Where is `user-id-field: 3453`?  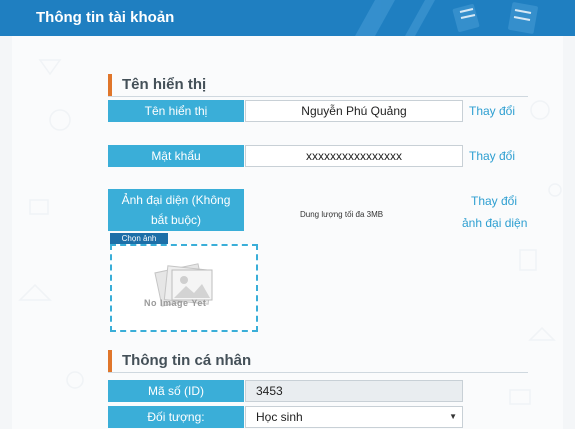
user-id-field: 3453 is located at coordinates (354, 391).